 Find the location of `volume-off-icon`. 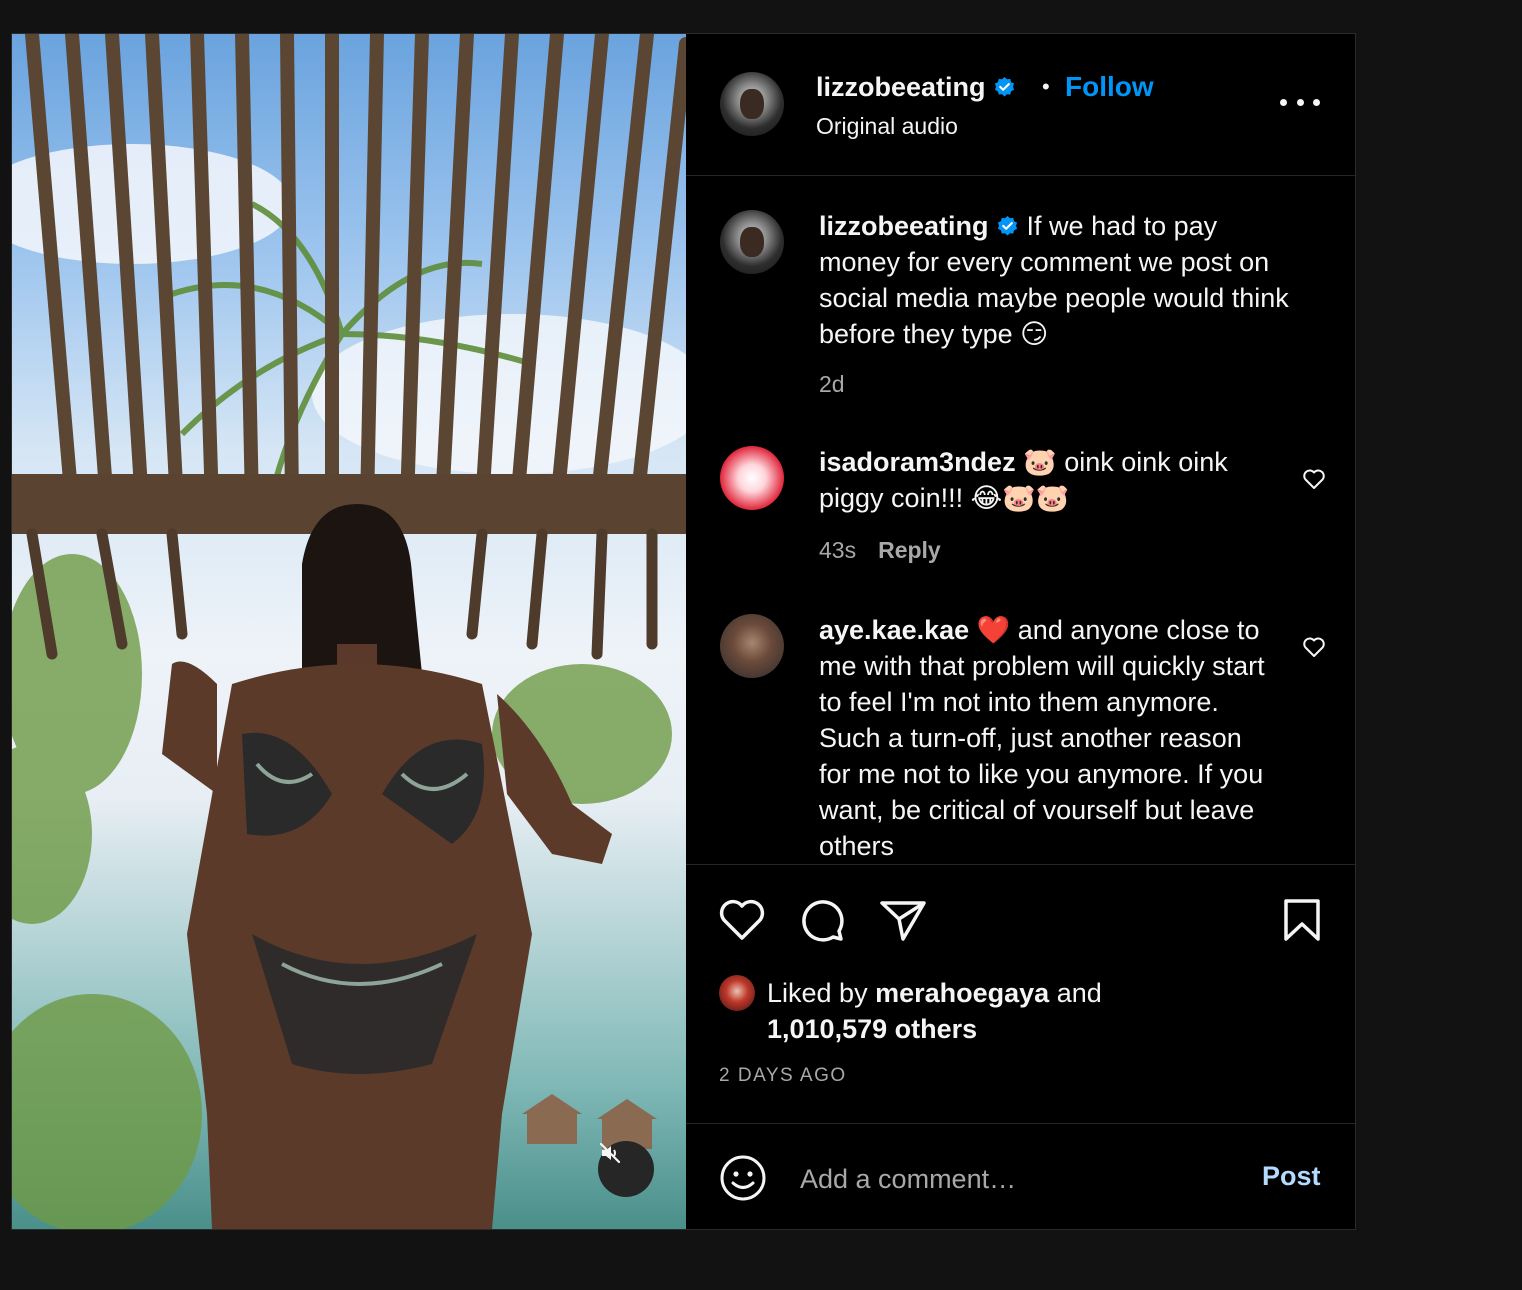

volume-off-icon is located at coordinates (610, 1153).